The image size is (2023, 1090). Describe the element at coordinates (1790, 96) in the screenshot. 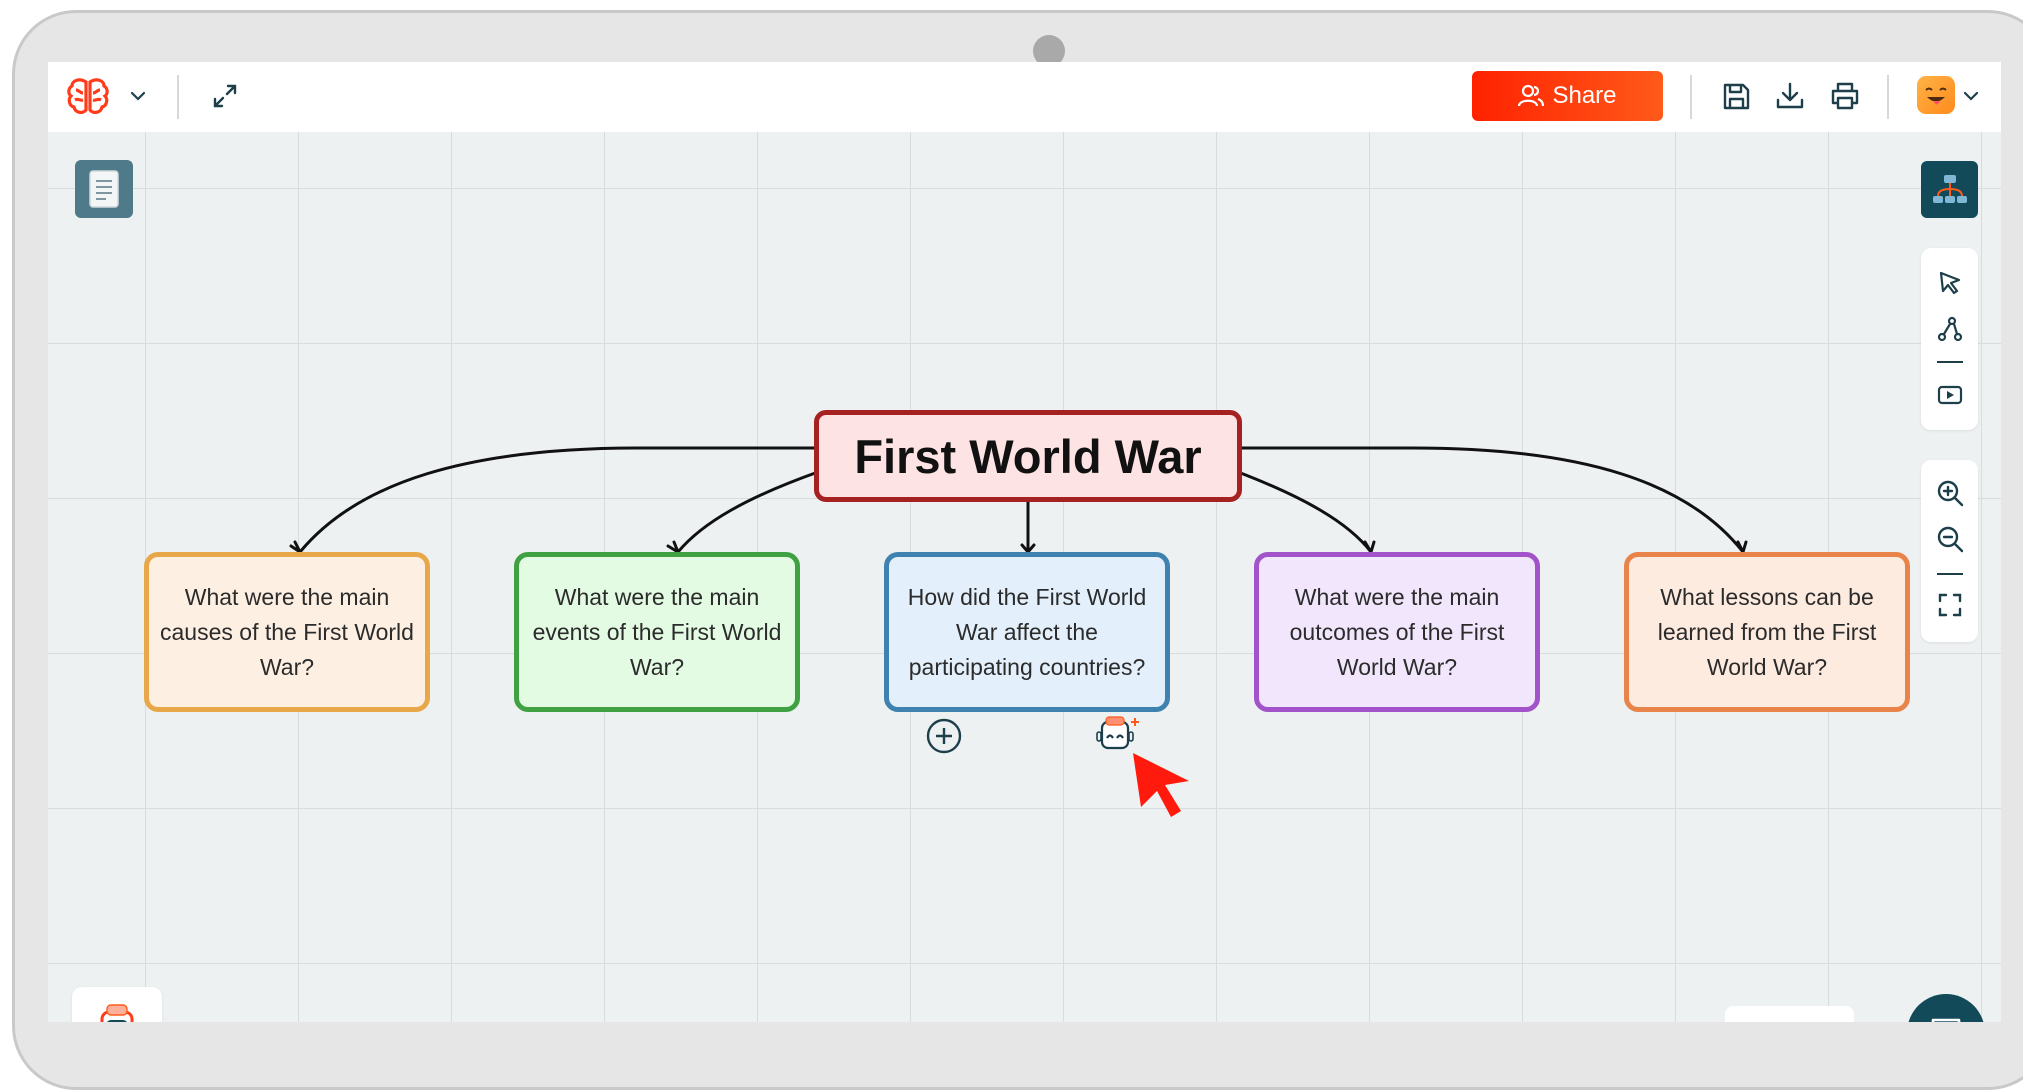

I see `download-icon` at that location.